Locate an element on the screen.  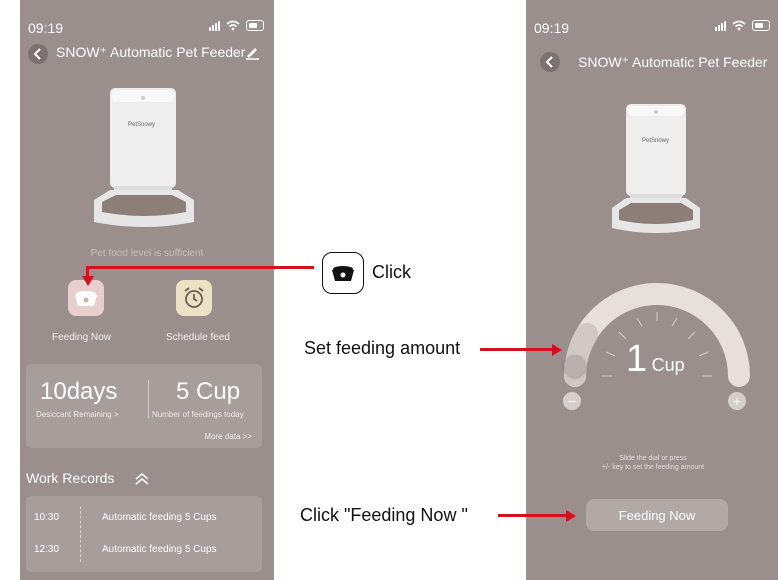
plus-icon: + is located at coordinates (737, 401).